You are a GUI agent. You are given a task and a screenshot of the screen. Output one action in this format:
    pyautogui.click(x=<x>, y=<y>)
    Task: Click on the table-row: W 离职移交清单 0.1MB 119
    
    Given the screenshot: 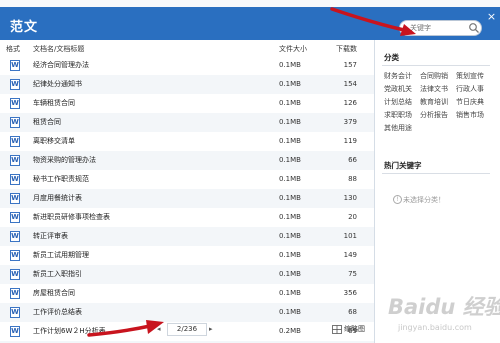 What is the action you would take?
    pyautogui.click(x=187, y=141)
    